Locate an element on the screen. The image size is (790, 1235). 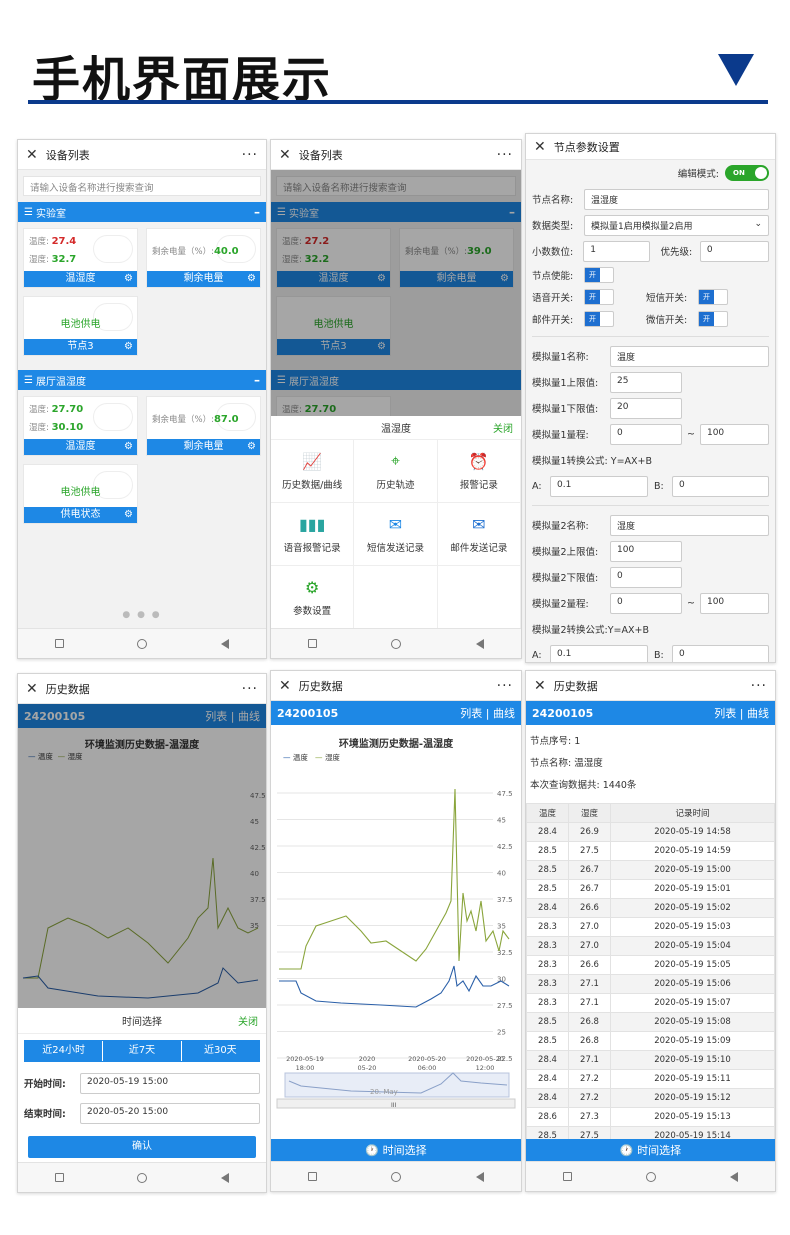
a1-name-input: 温度 is located at coordinates (689, 356).